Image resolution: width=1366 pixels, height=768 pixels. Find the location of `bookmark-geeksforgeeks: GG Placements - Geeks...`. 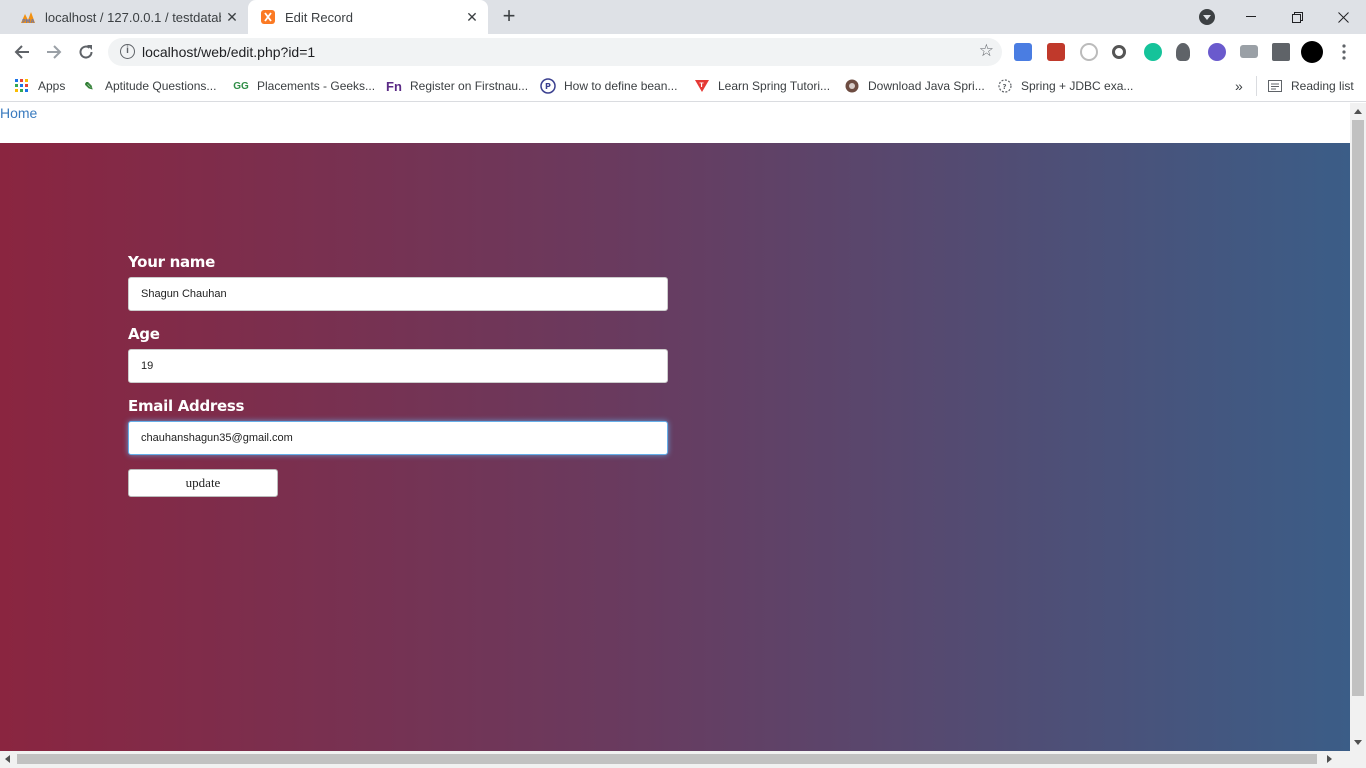

bookmark-geeksforgeeks: GG Placements - Geeks... is located at coordinates (304, 86).